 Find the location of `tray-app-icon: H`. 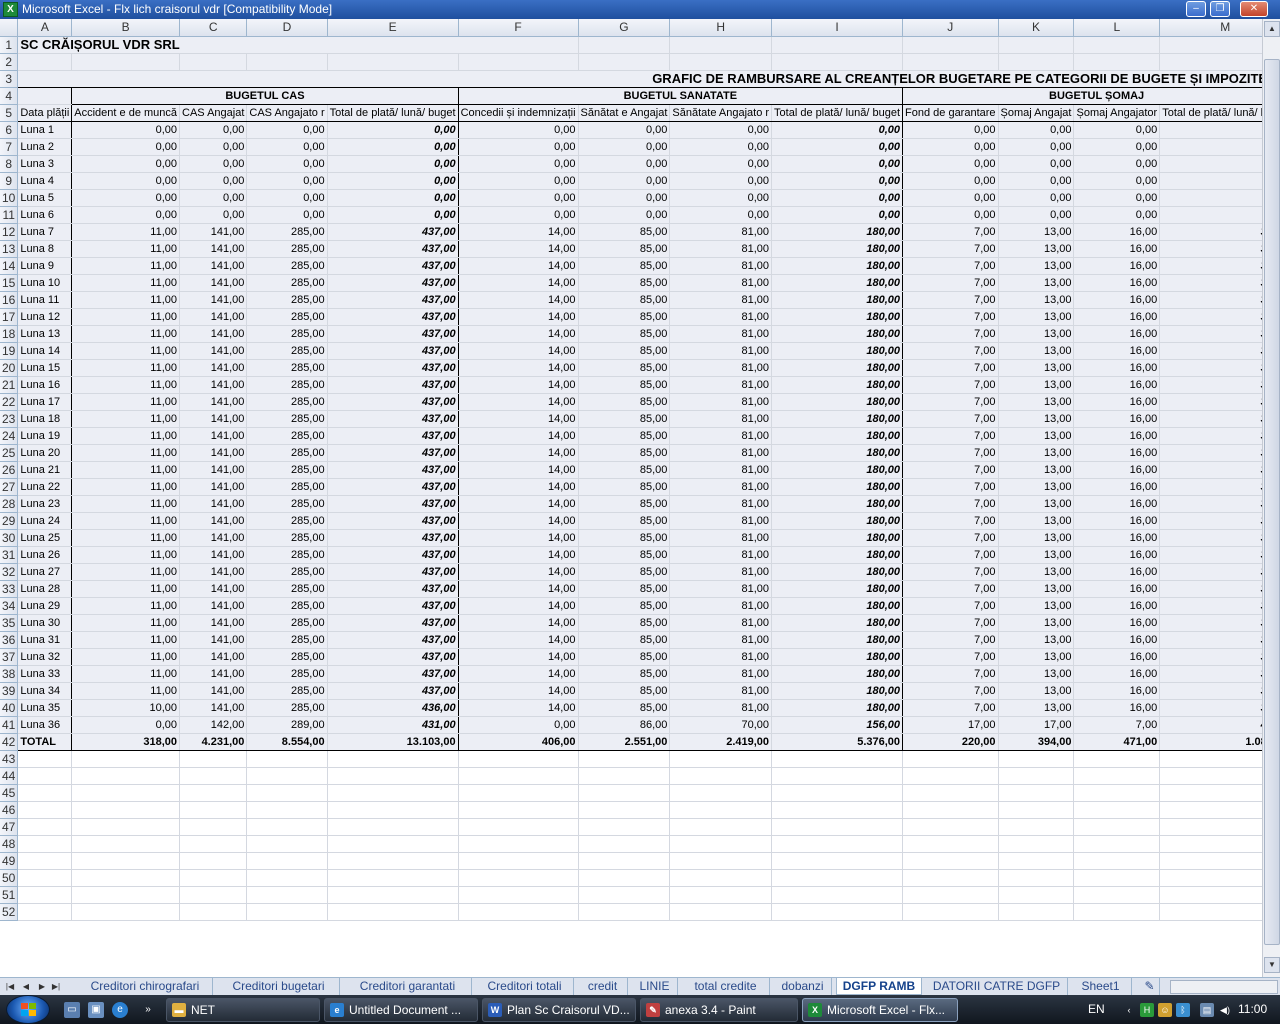

tray-app-icon: H is located at coordinates (1147, 1010).